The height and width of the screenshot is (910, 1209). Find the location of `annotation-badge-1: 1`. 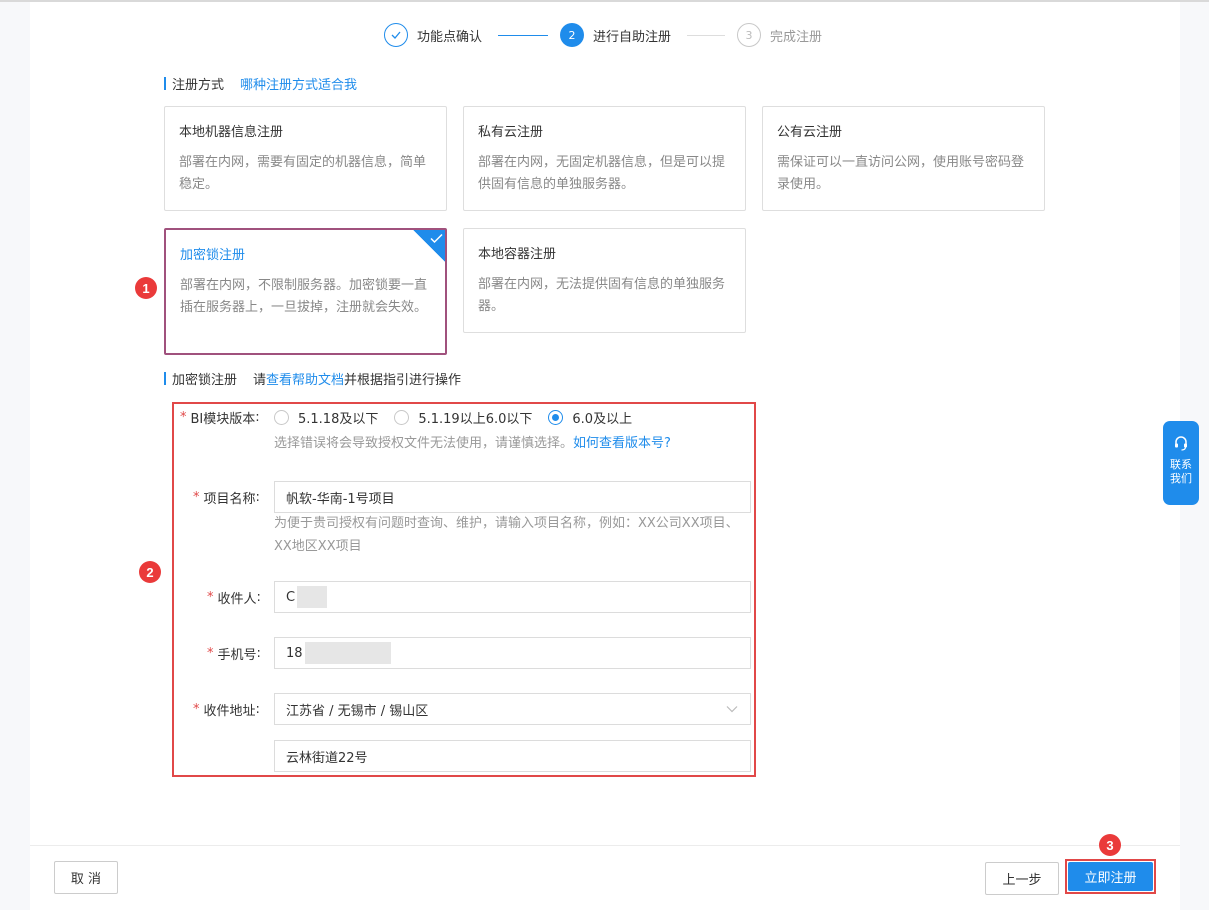

annotation-badge-1: 1 is located at coordinates (146, 288).